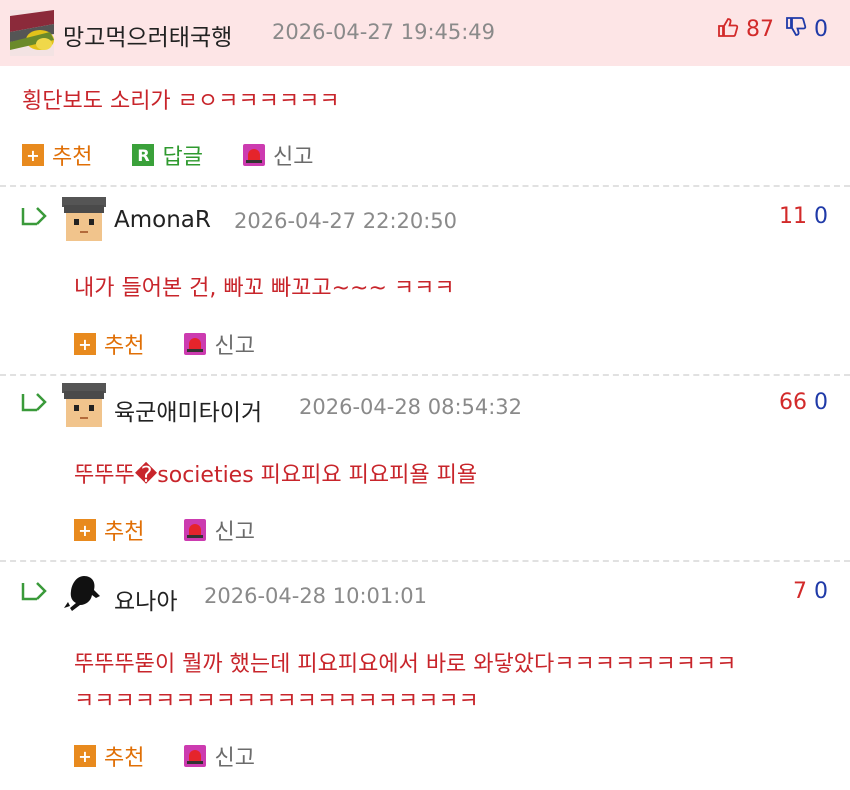 The width and height of the screenshot is (850, 790). I want to click on reply-up-count: 7, so click(800, 591).